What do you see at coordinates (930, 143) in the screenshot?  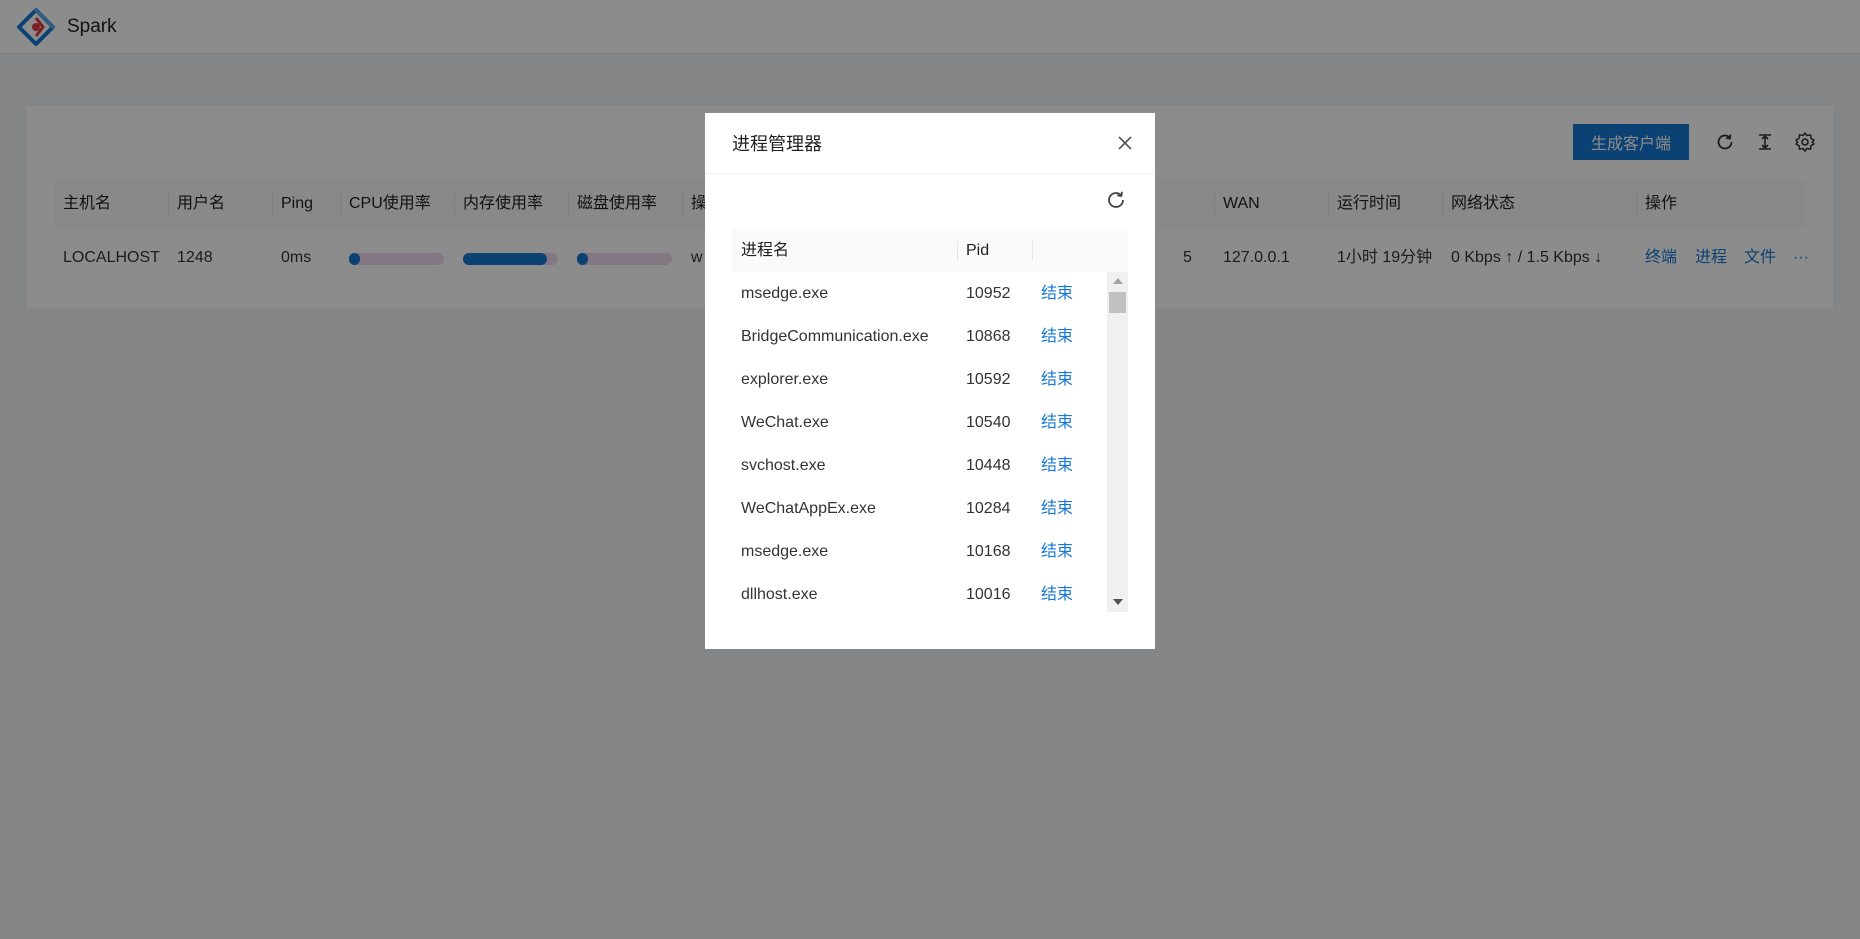 I see `modal-header: 进程管理器` at bounding box center [930, 143].